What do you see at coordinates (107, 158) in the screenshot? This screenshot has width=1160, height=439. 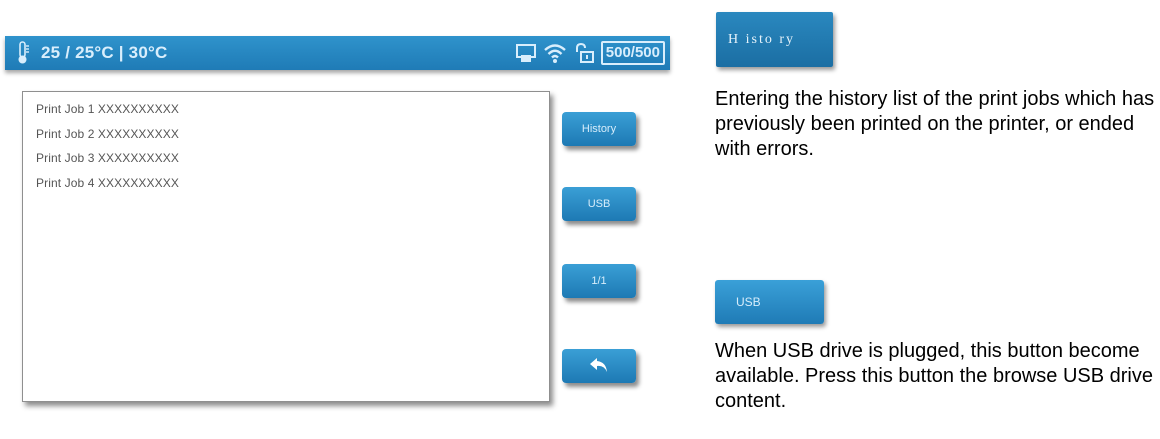 I see `list-item: Print Job 3 XXXXXXXXXX` at bounding box center [107, 158].